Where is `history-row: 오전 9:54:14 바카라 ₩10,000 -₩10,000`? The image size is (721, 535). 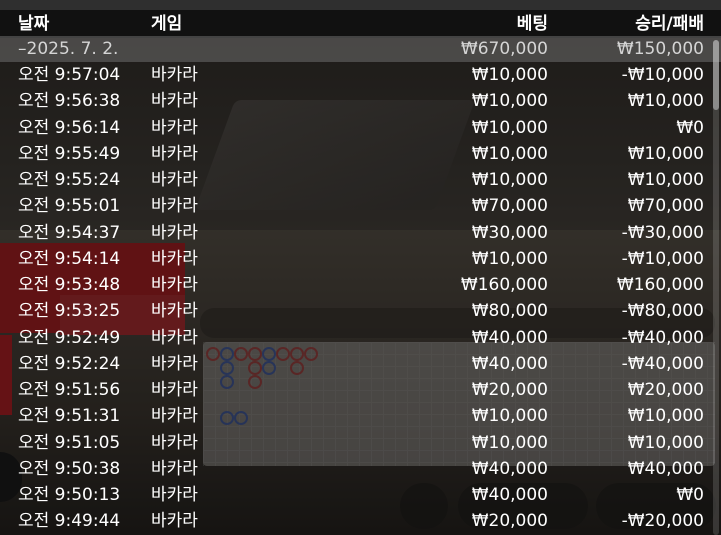 history-row: 오전 9:54:14 바카라 ₩10,000 -₩10,000 is located at coordinates (360, 259).